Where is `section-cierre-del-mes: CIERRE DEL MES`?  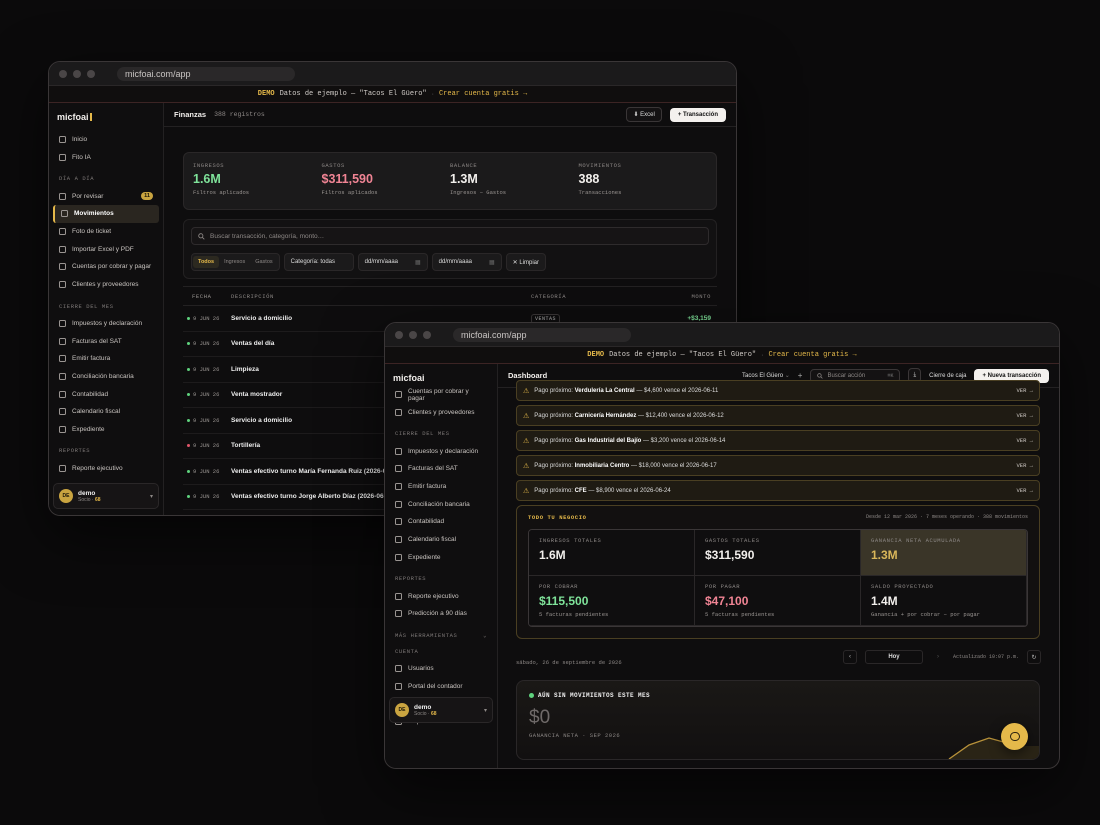
section-cierre-del-mes: CIERRE DEL MES is located at coordinates (86, 306).